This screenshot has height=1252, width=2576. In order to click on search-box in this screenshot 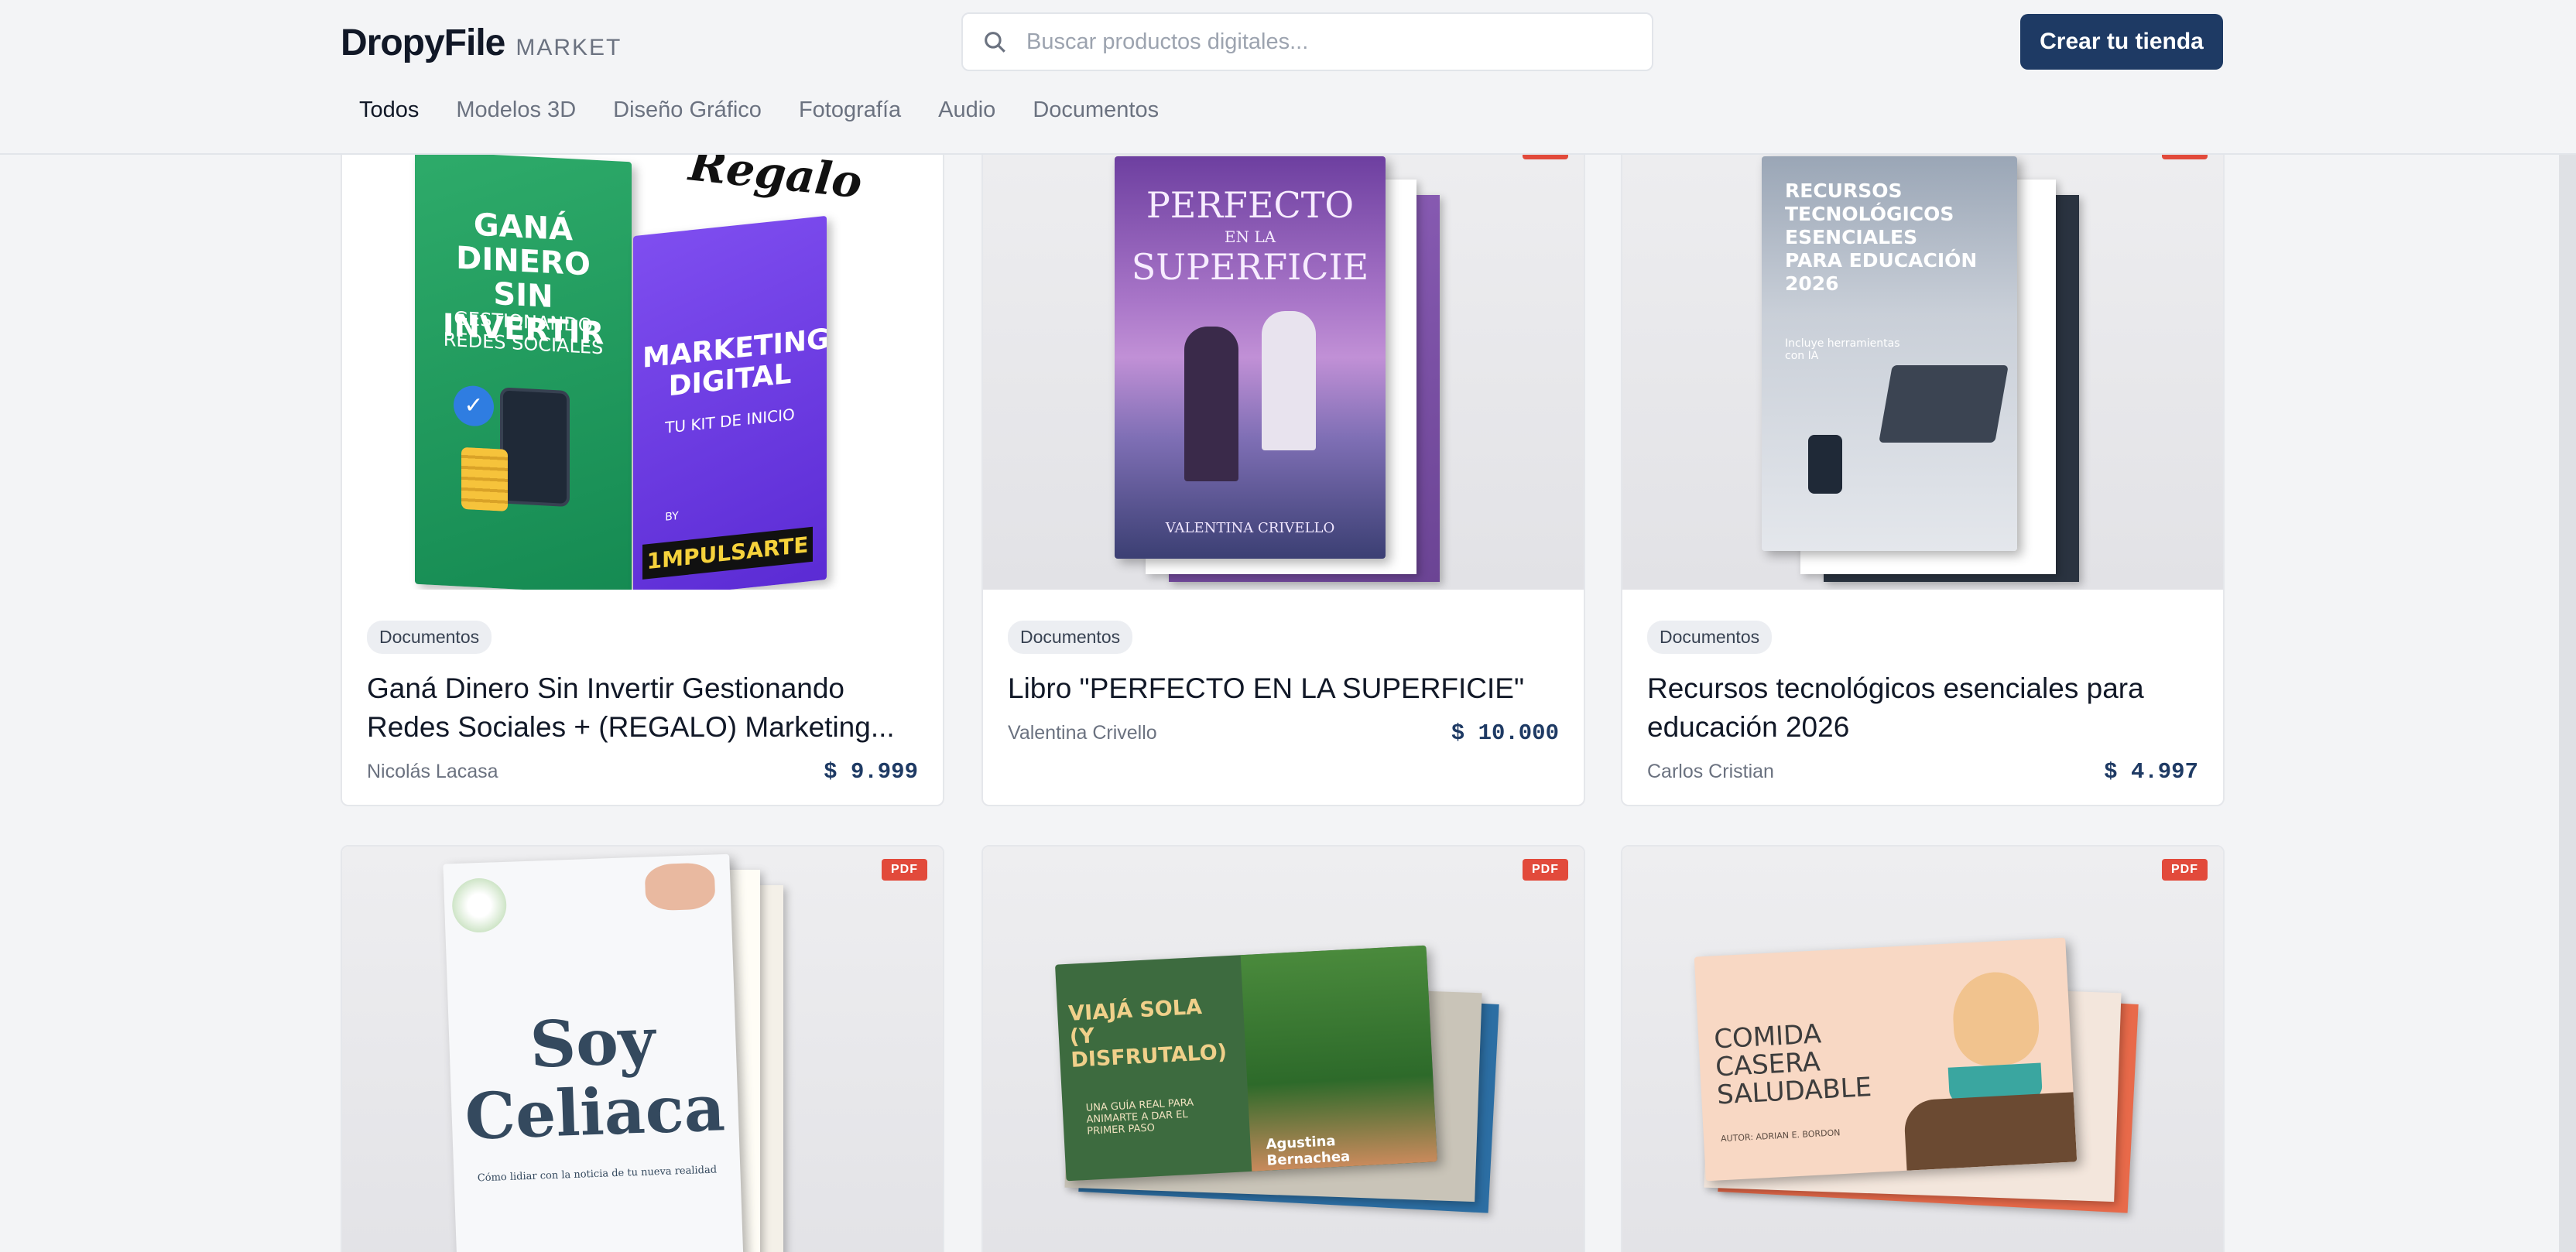, I will do `click(1307, 41)`.